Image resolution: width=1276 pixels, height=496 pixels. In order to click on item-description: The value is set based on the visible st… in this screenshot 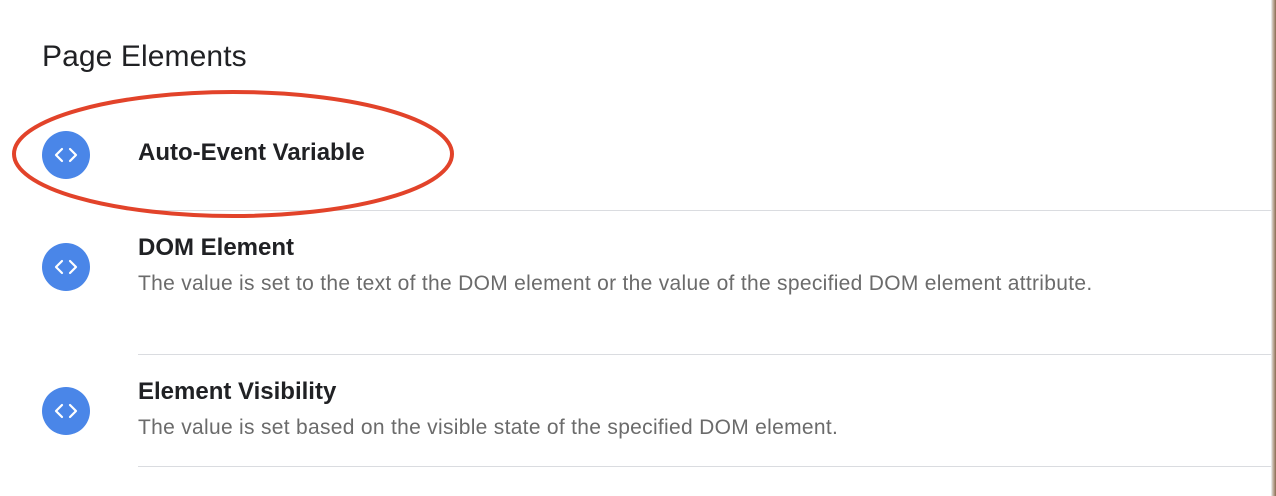, I will do `click(488, 427)`.